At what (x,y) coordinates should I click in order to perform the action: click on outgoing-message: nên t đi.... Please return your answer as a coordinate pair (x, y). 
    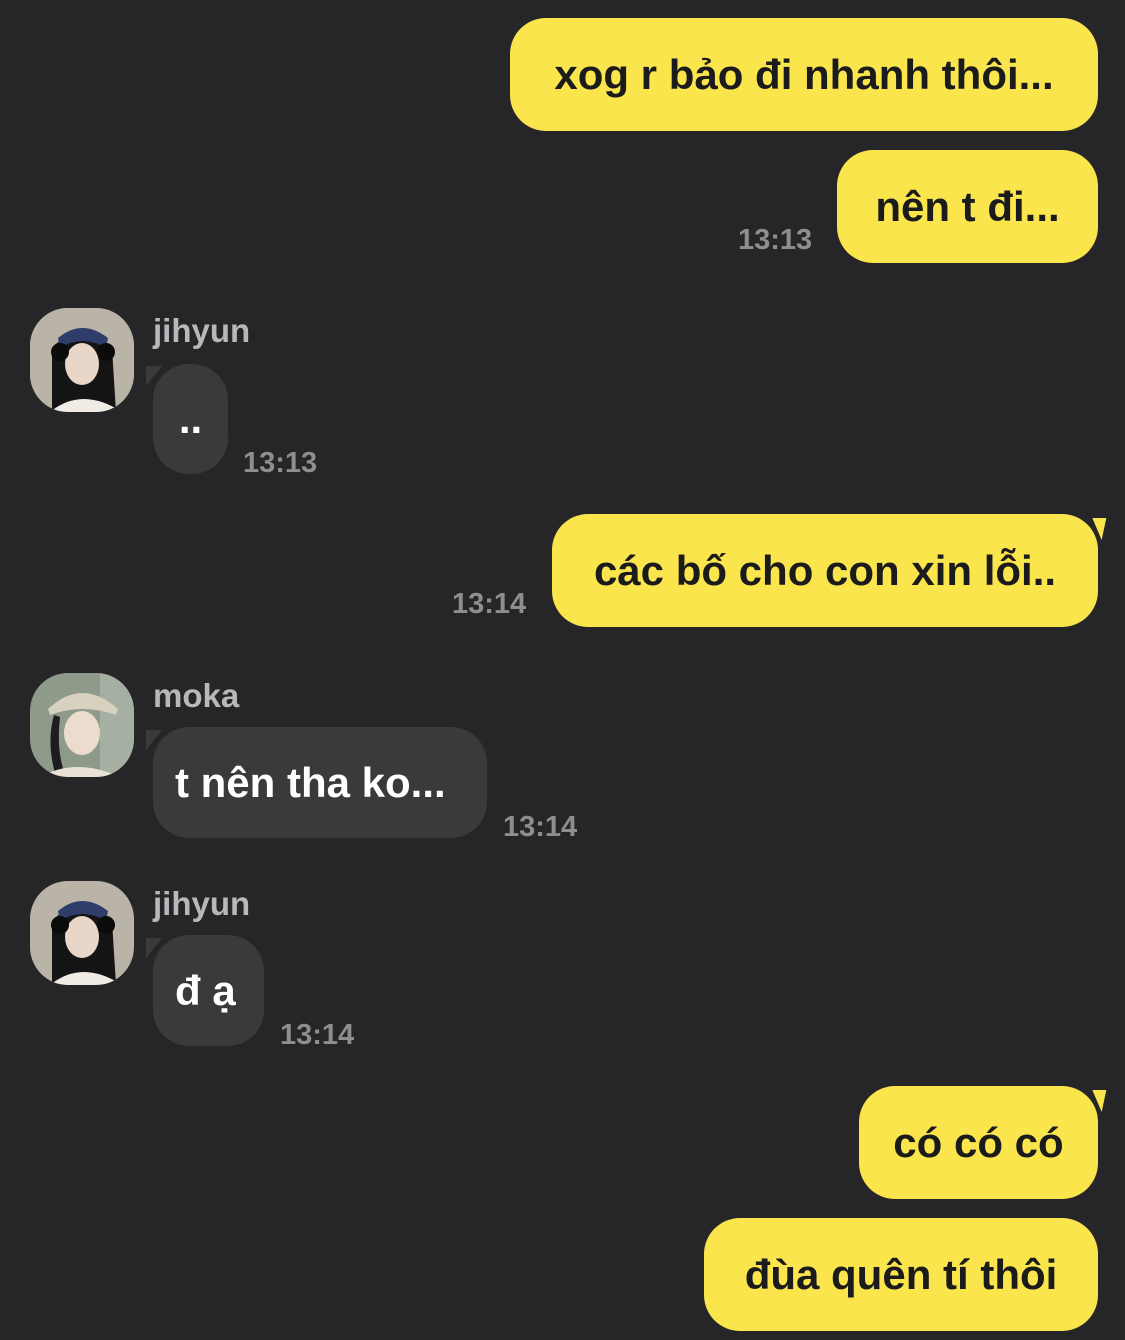
    Looking at the image, I should click on (967, 206).